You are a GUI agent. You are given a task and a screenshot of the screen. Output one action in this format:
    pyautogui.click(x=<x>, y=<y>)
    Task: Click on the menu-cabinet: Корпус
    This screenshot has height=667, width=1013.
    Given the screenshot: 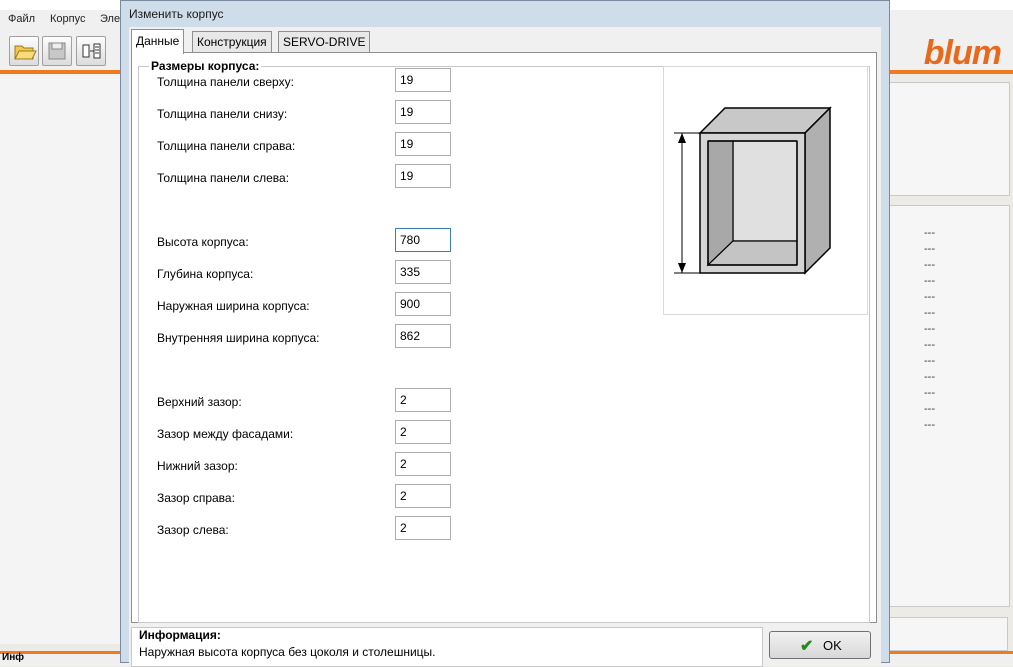 What is the action you would take?
    pyautogui.click(x=67, y=19)
    